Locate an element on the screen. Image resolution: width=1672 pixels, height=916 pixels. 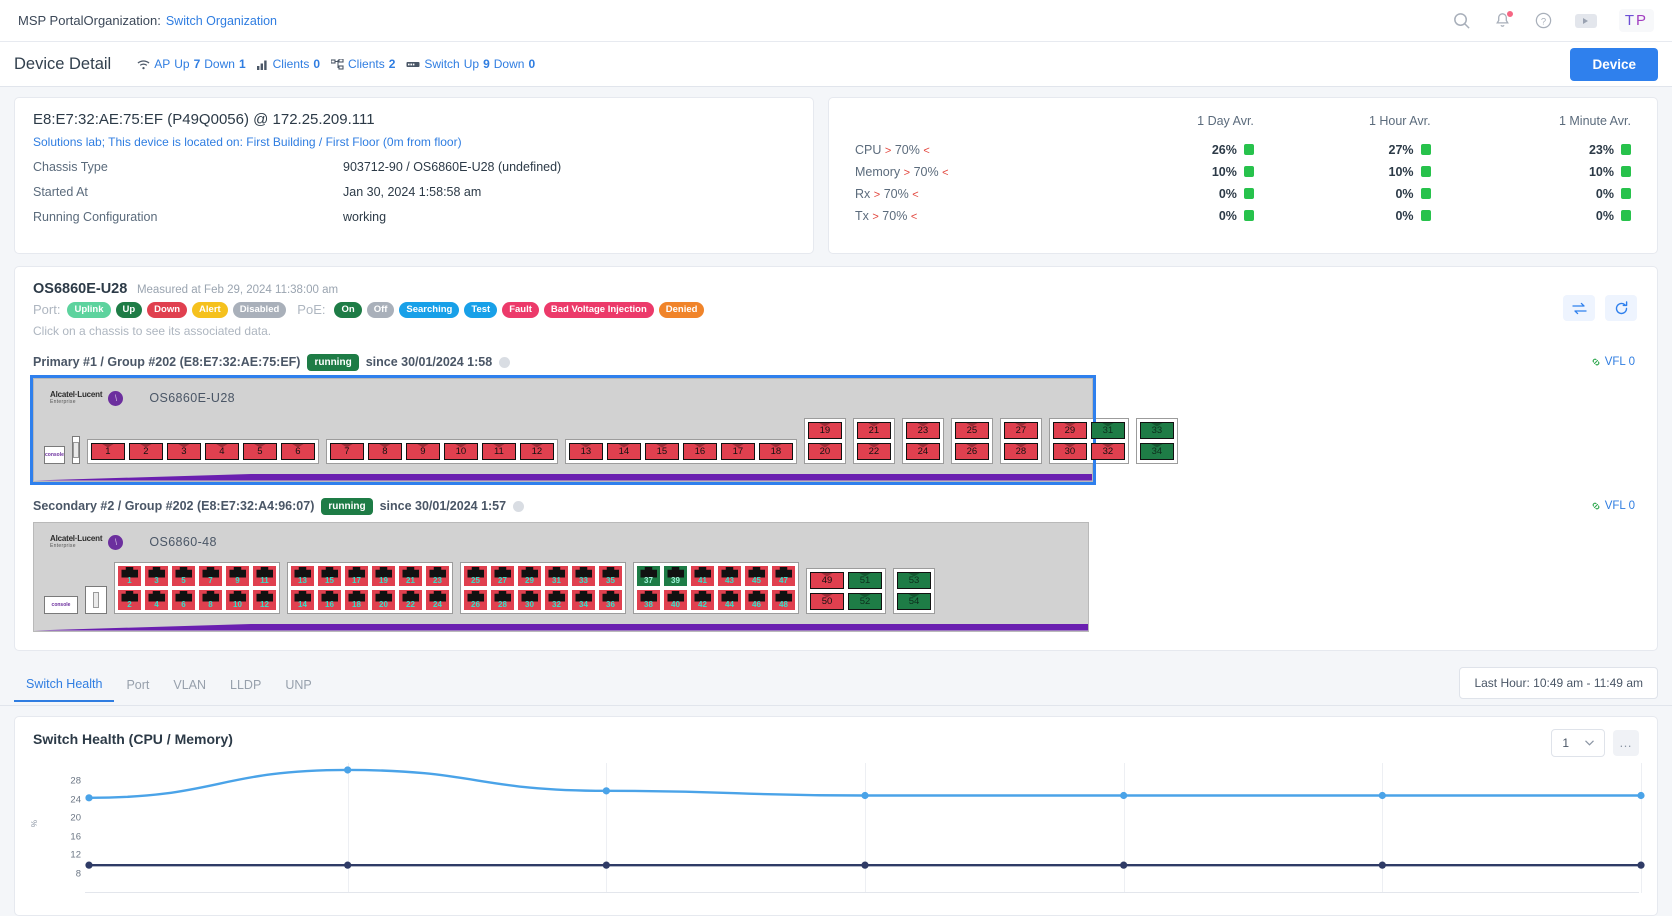
port-40: 40 is located at coordinates (675, 599).